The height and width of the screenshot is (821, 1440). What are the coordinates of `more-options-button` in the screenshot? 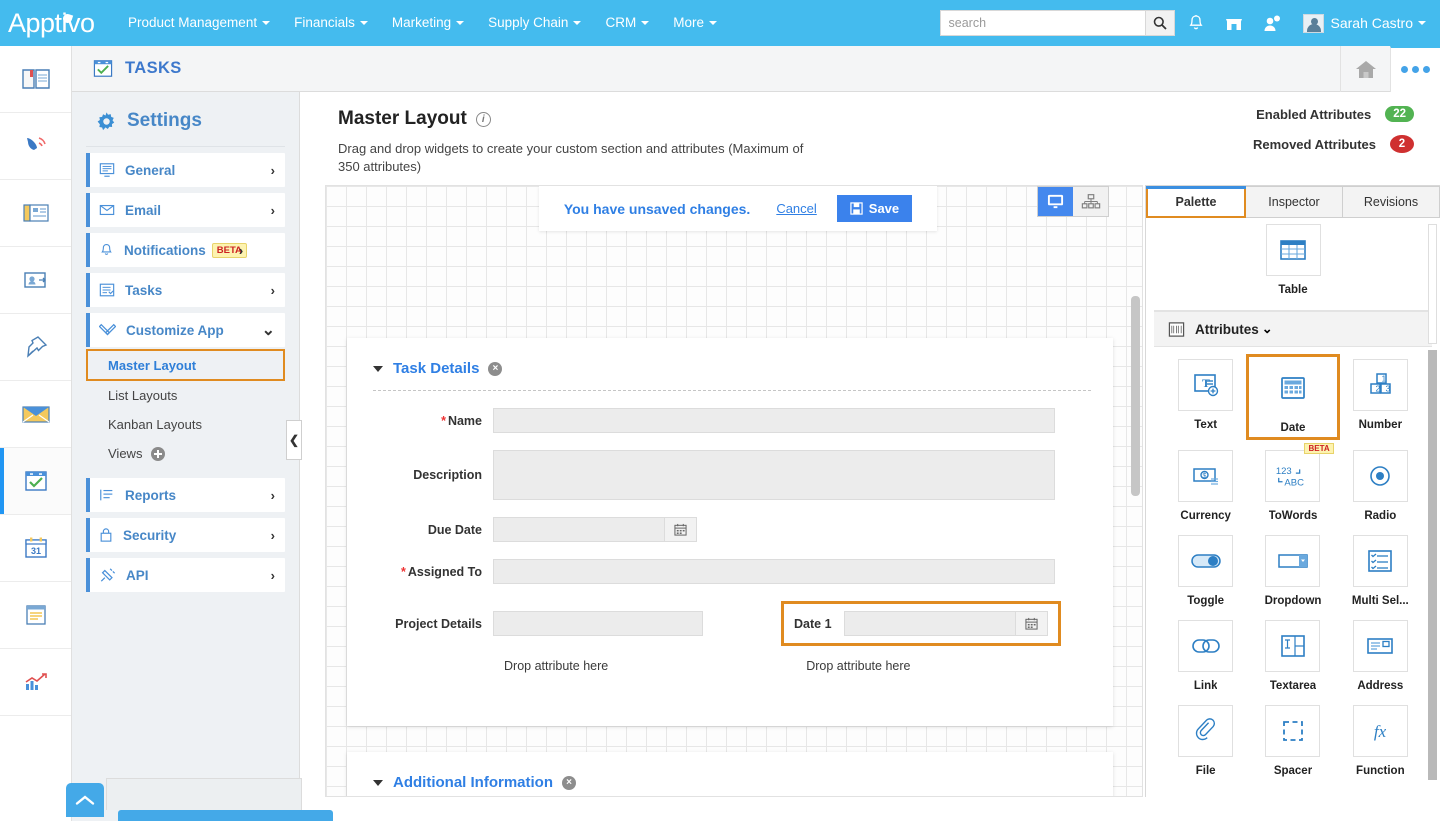 It's located at (1415, 68).